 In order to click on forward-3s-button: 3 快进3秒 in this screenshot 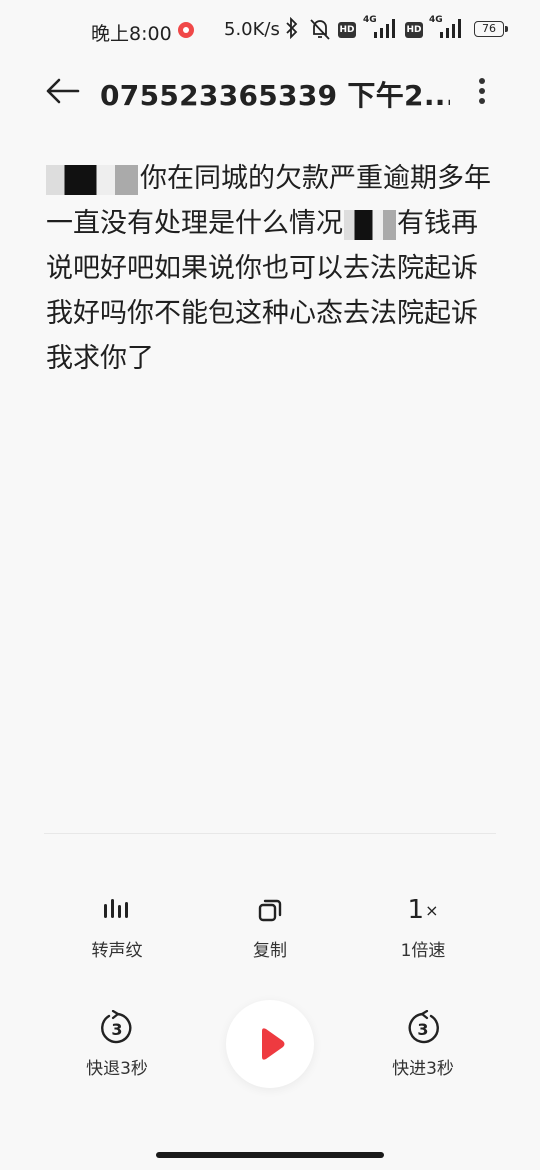, I will do `click(423, 1044)`.